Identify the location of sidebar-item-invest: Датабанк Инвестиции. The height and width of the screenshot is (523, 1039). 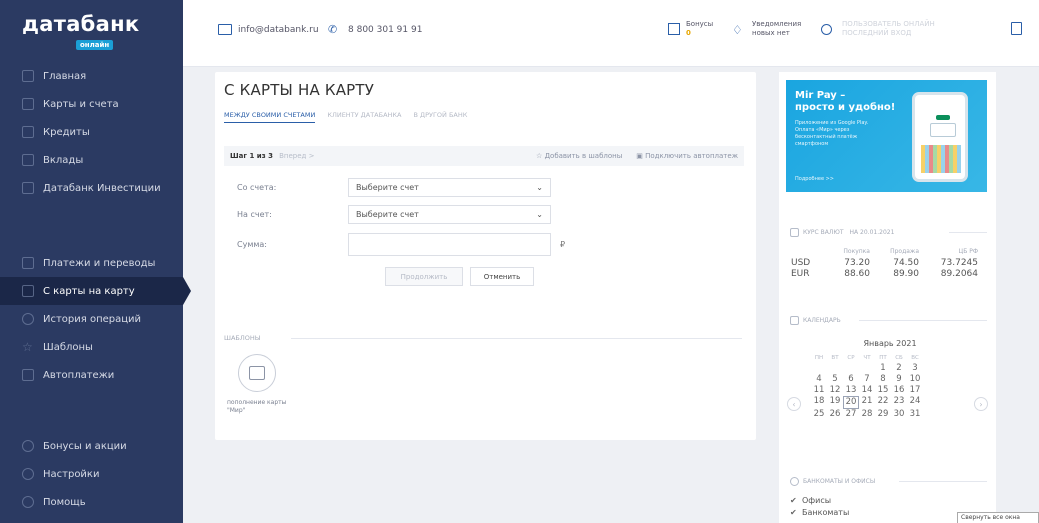
(91, 188).